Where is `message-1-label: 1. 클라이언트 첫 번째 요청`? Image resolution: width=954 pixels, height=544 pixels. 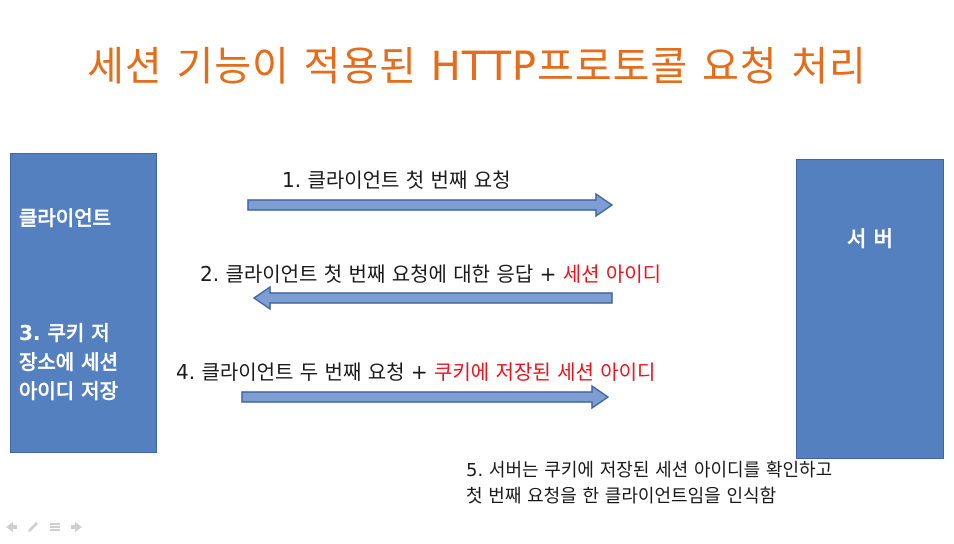
message-1-label: 1. 클라이언트 첫 번째 요청 is located at coordinates (396, 180).